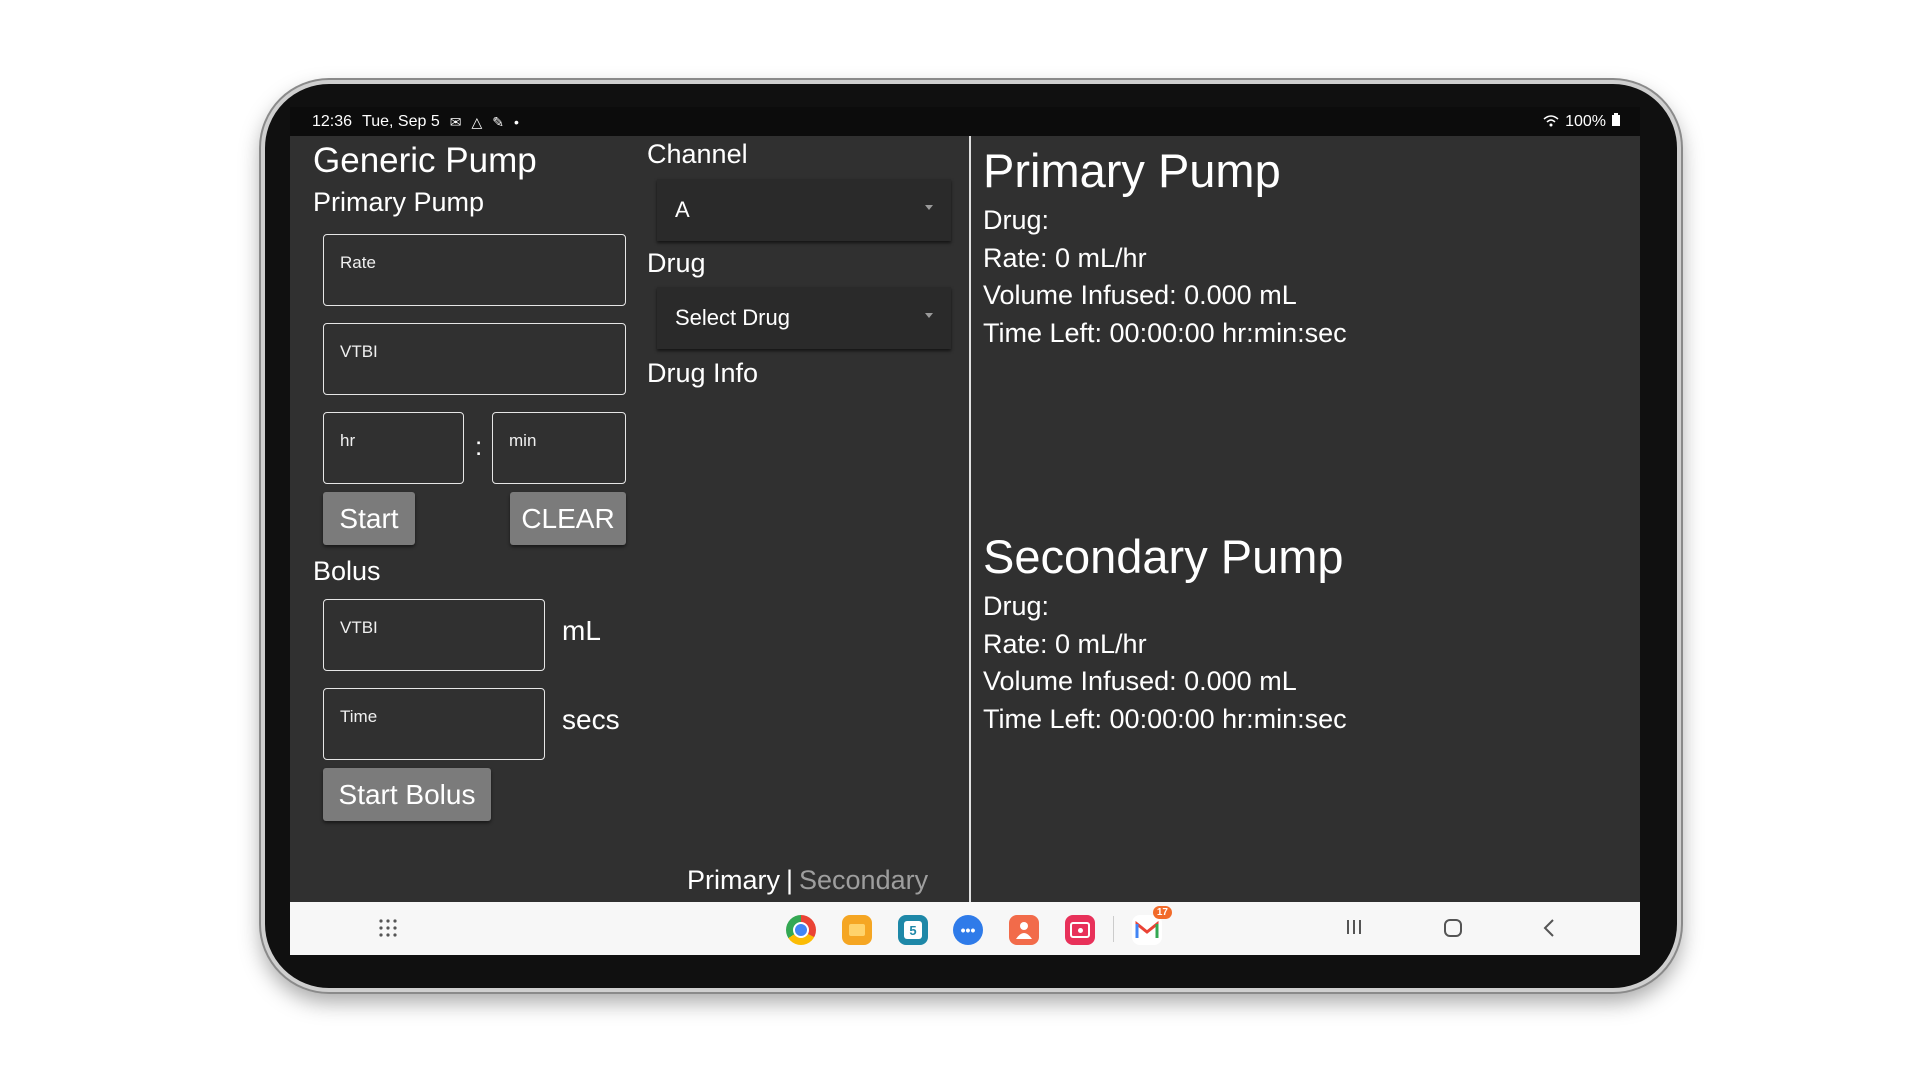 The image size is (1920, 1080). Describe the element at coordinates (1140, 681) in the screenshot. I see `secondary-volume-infused: Volume Infused: 0.000 mL` at that location.